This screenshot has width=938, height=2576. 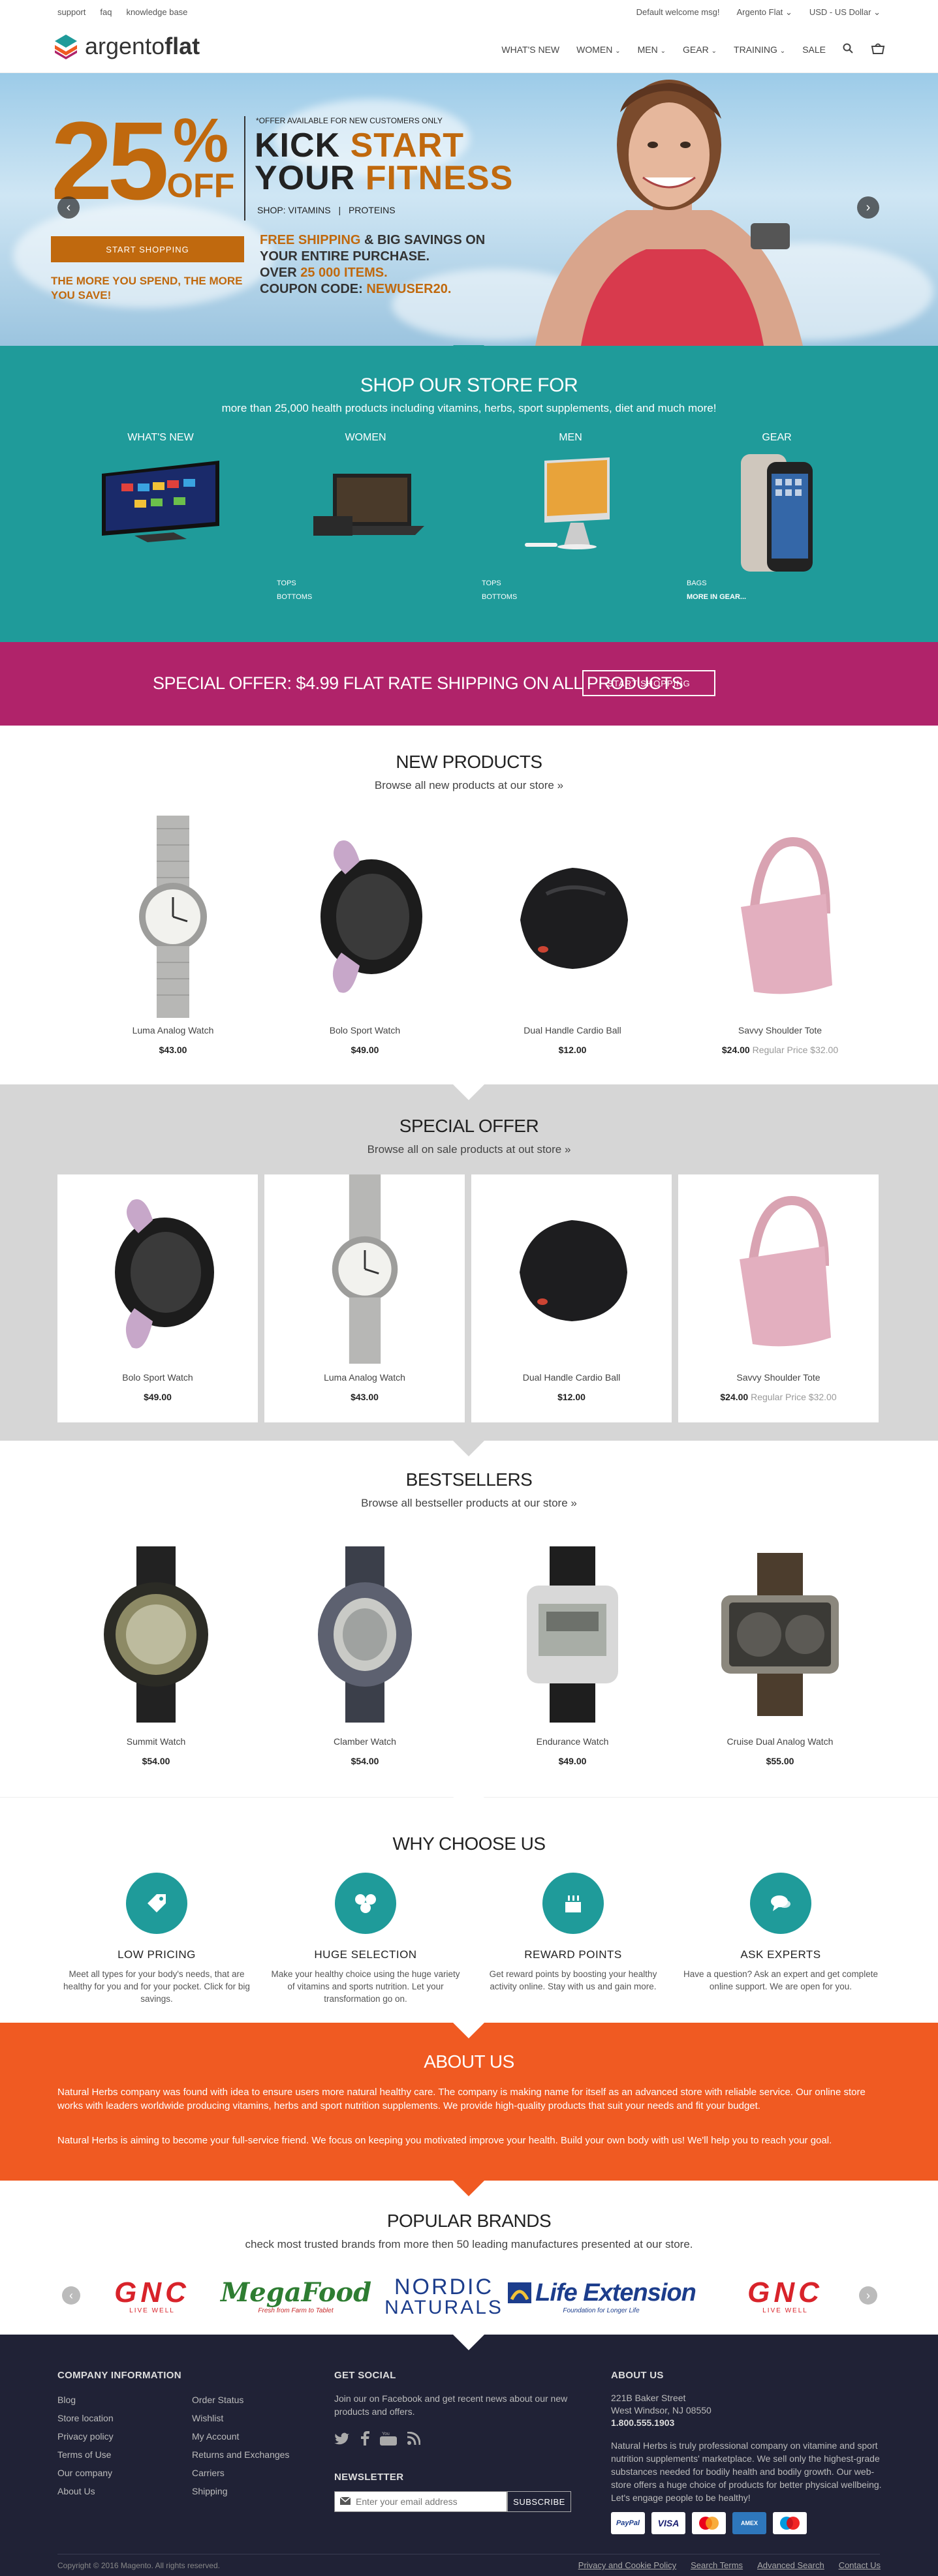 I want to click on offer-card: Bolo Sport Watch $49.00, so click(x=157, y=1298).